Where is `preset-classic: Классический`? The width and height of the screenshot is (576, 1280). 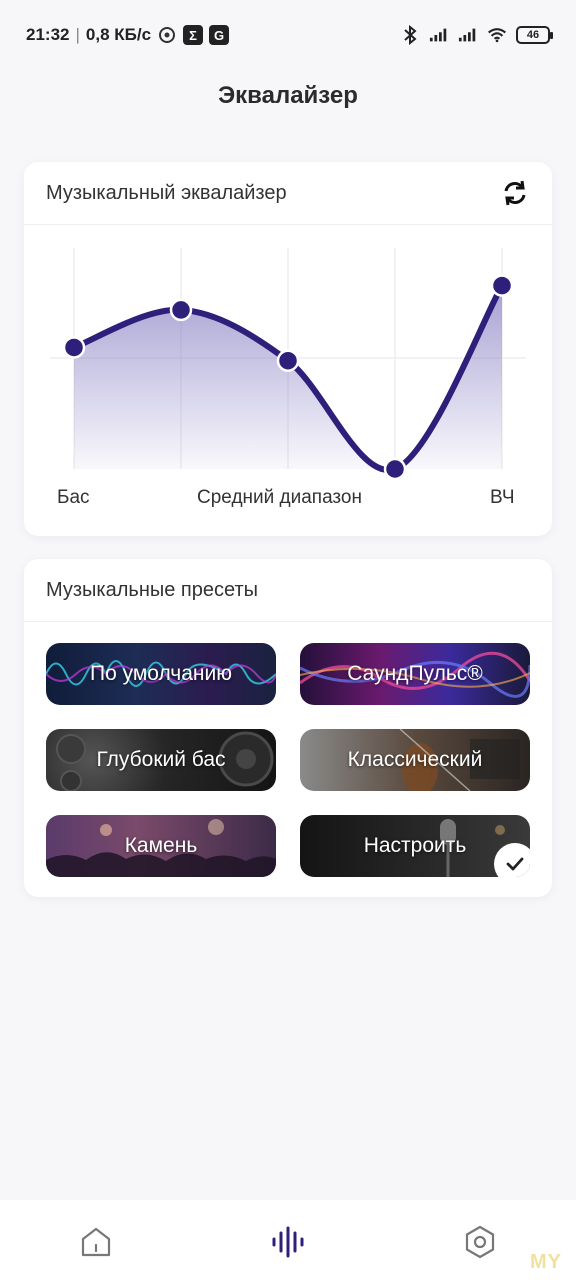 preset-classic: Классический is located at coordinates (415, 760).